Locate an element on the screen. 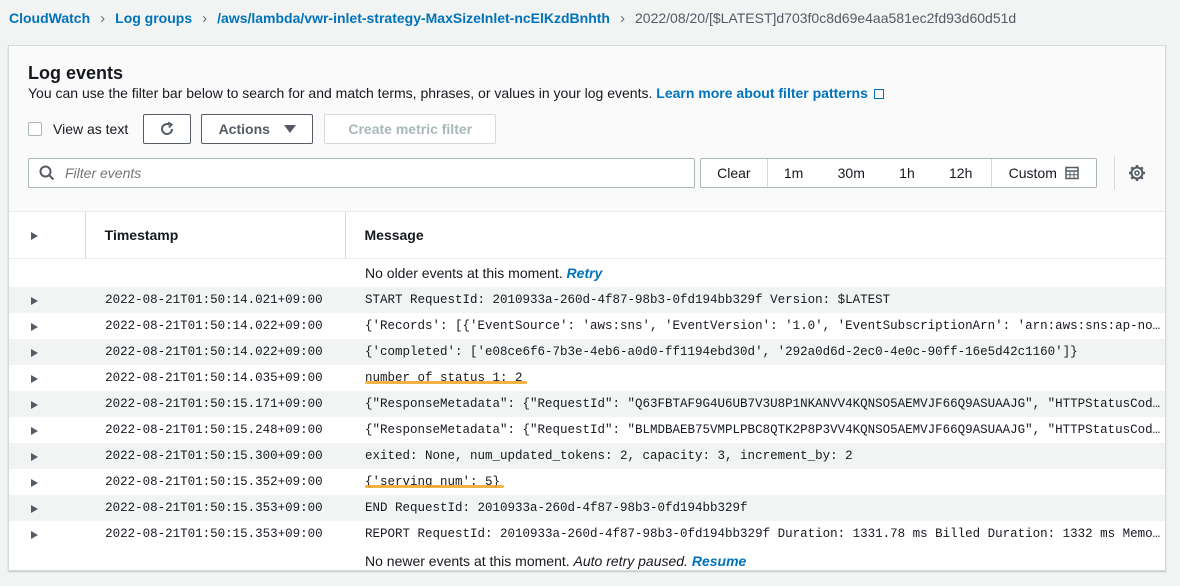 This screenshot has width=1180, height=586. time-1h-button: 1h is located at coordinates (907, 173).